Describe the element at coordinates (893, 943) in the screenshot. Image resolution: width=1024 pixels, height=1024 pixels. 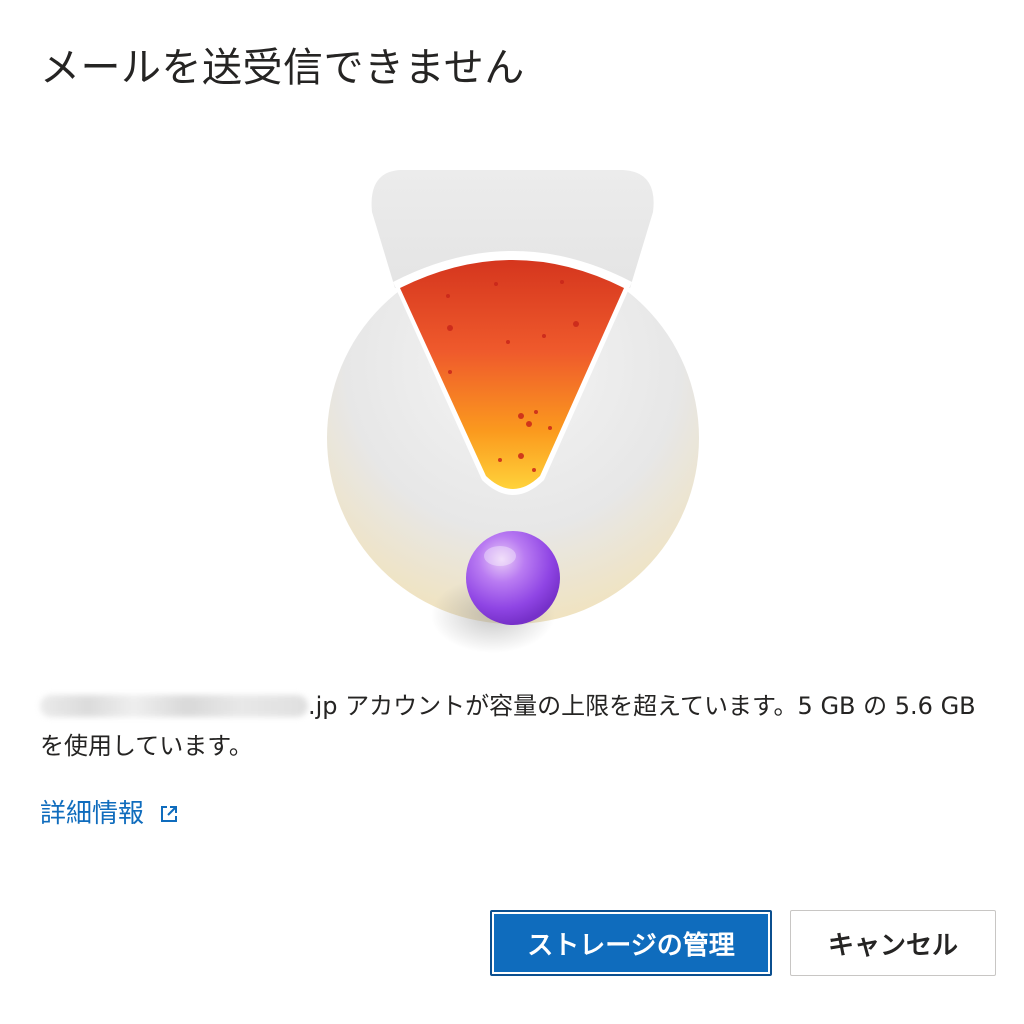
I see `cancel-button: キャンセル` at that location.